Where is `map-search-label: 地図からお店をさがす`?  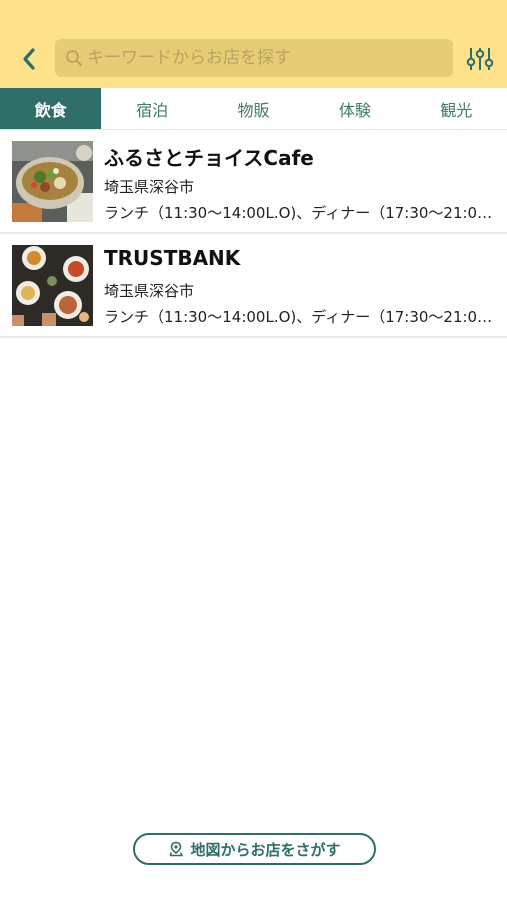
map-search-label: 地図からお店をさがす is located at coordinates (265, 849).